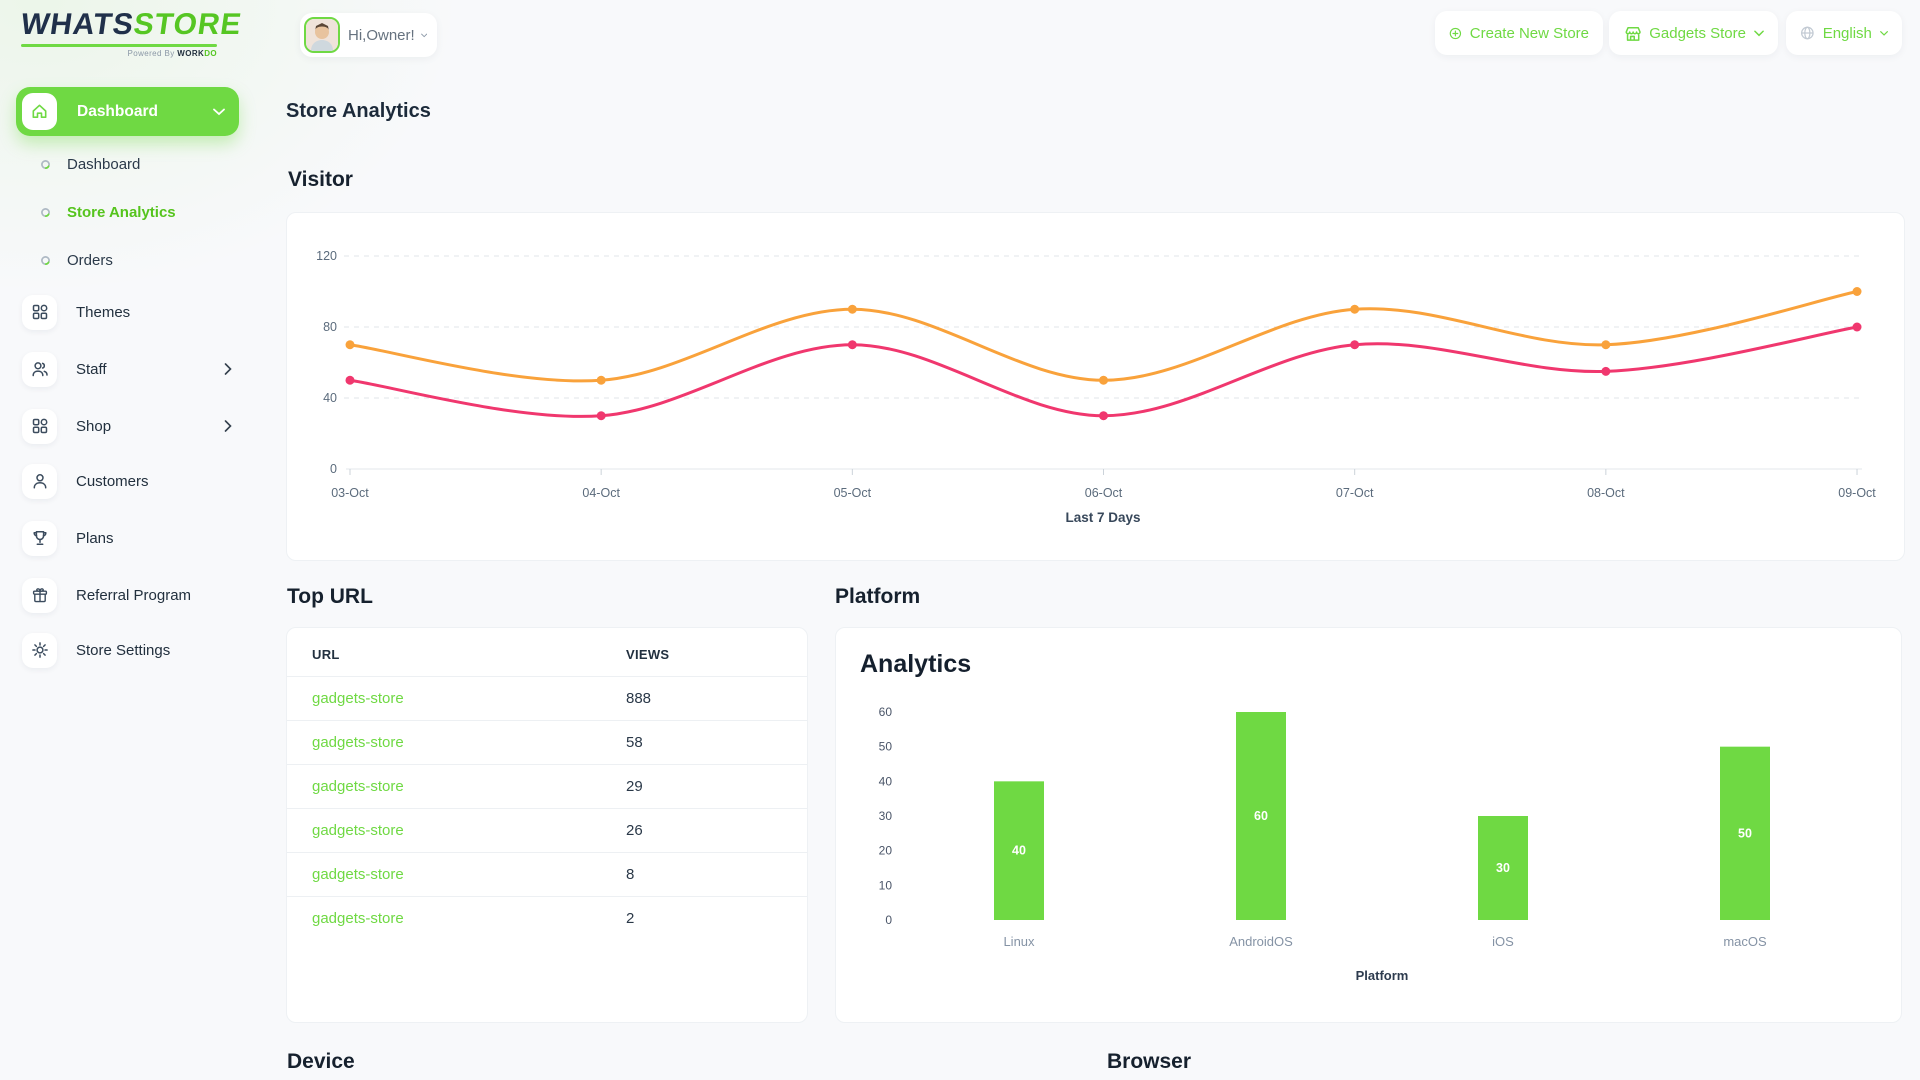  What do you see at coordinates (1847, 33) in the screenshot?
I see `language-label: English` at bounding box center [1847, 33].